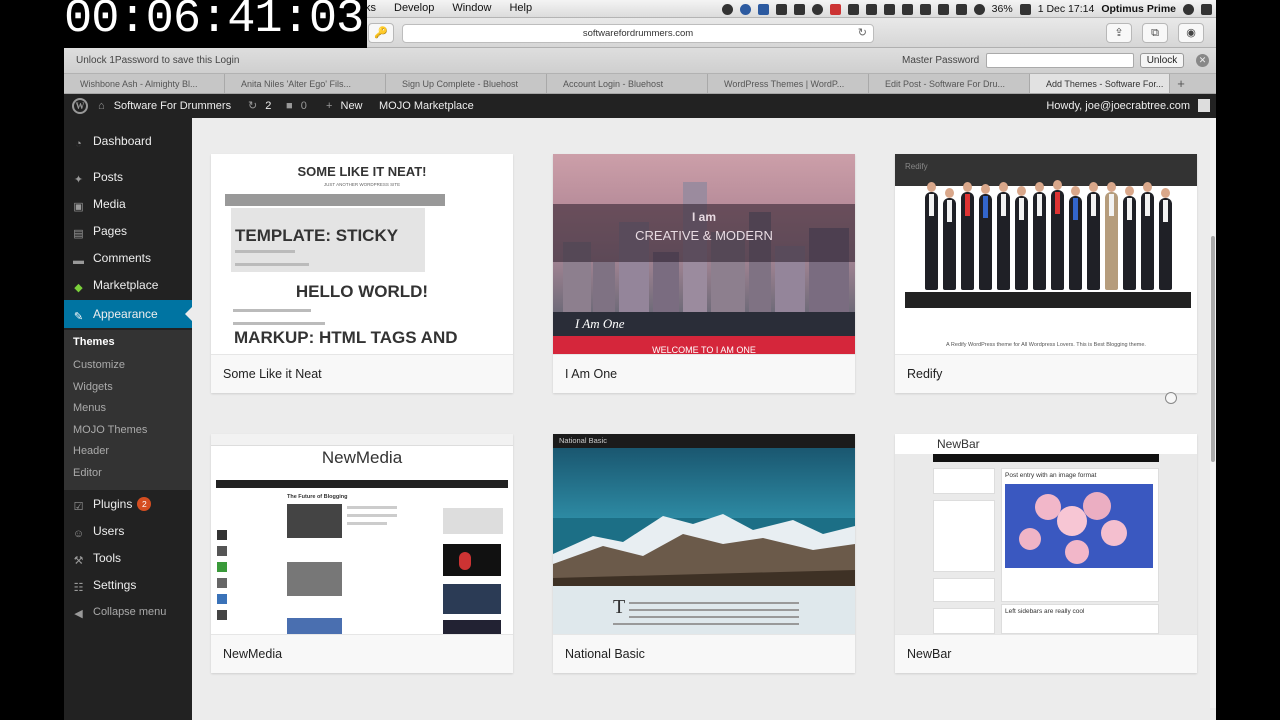 The height and width of the screenshot is (720, 1280). I want to click on menu-help: Help, so click(520, 8).